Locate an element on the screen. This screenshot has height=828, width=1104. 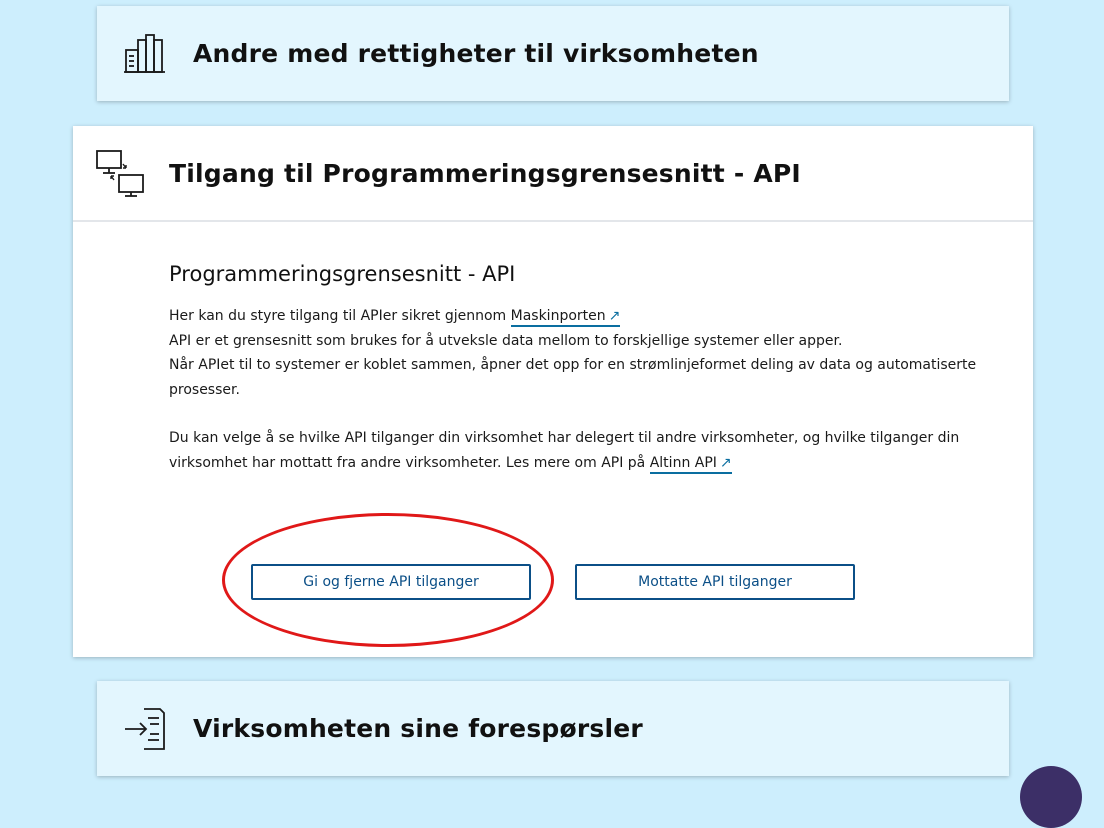
maskinporten-link: Maskinporten ↗ is located at coordinates (565, 317).